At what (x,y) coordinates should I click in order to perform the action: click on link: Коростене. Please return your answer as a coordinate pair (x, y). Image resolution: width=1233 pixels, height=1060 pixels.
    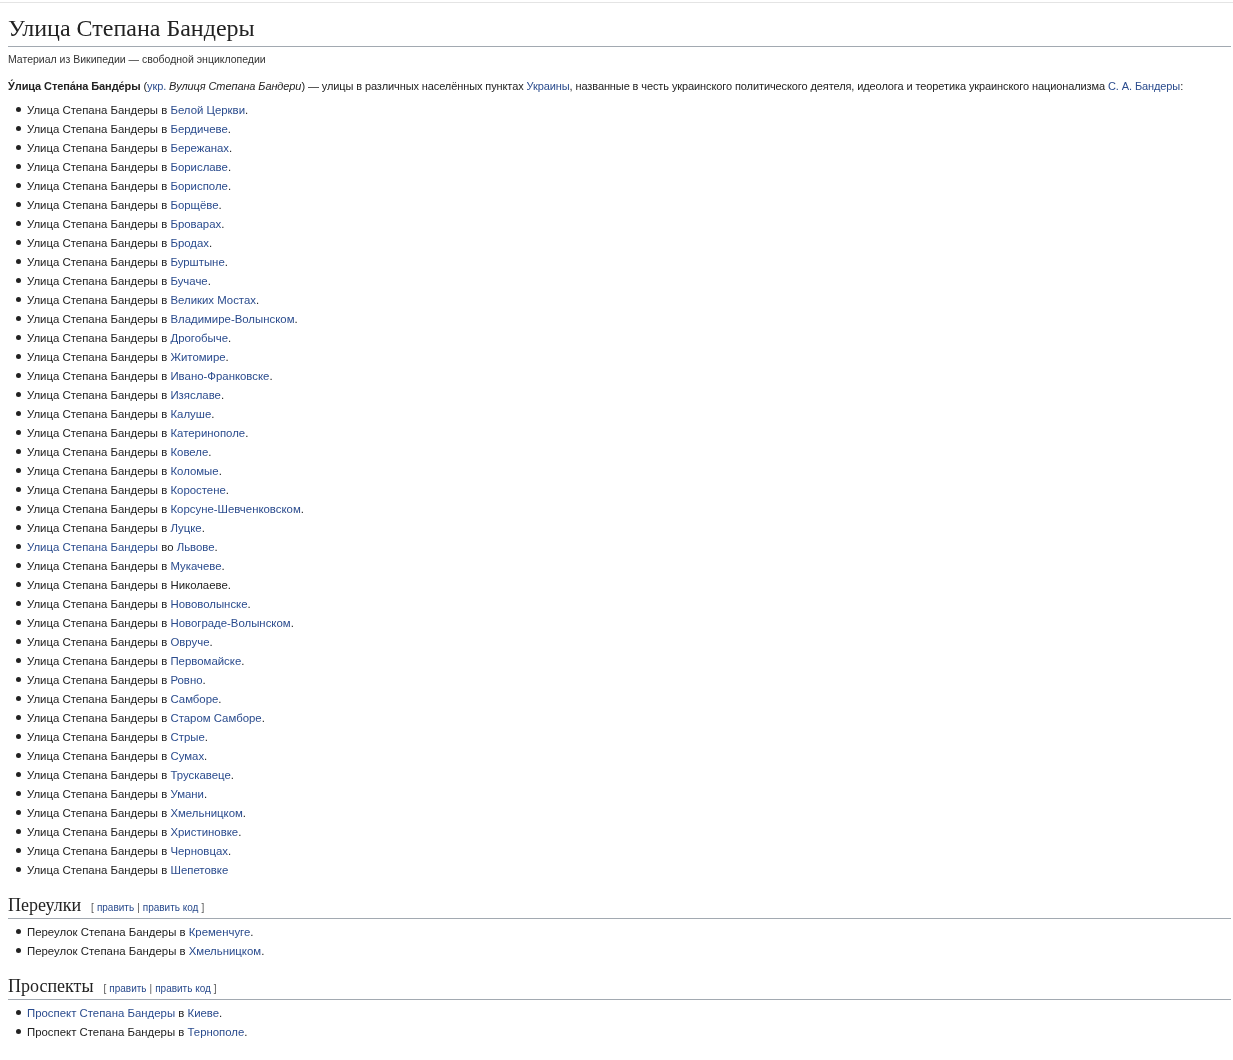
    Looking at the image, I should click on (198, 489).